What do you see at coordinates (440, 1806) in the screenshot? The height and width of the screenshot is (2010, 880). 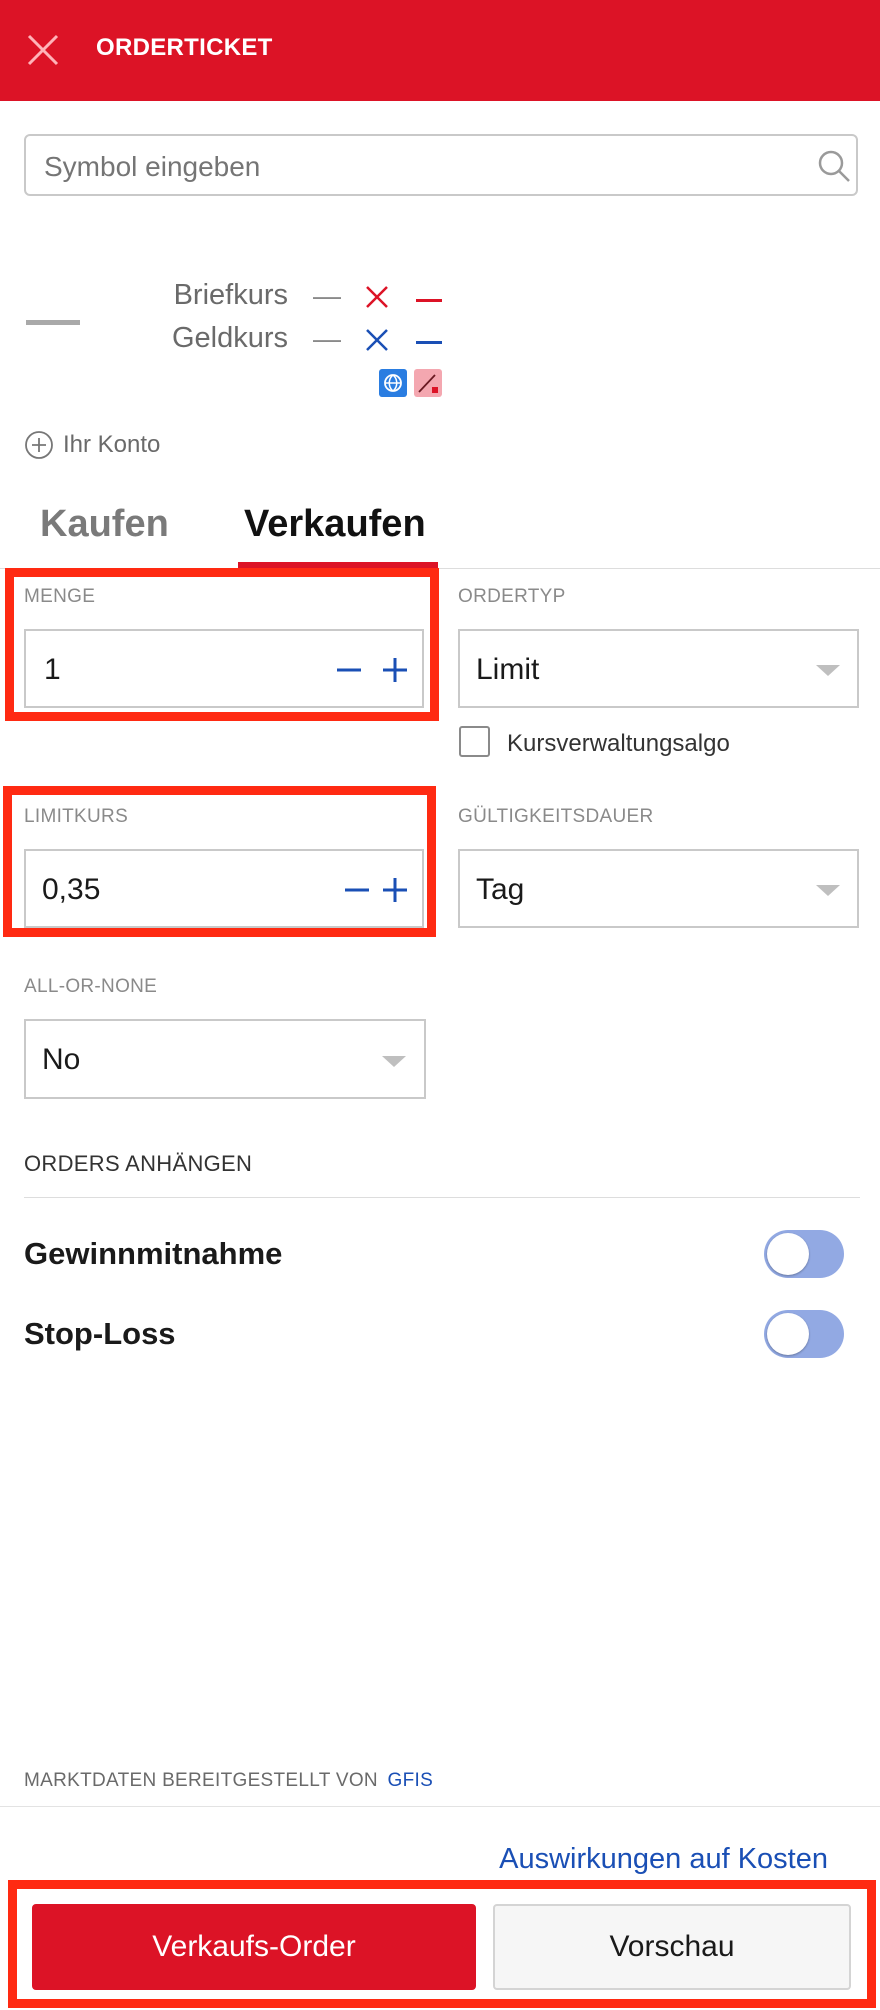 I see `footer-divider` at bounding box center [440, 1806].